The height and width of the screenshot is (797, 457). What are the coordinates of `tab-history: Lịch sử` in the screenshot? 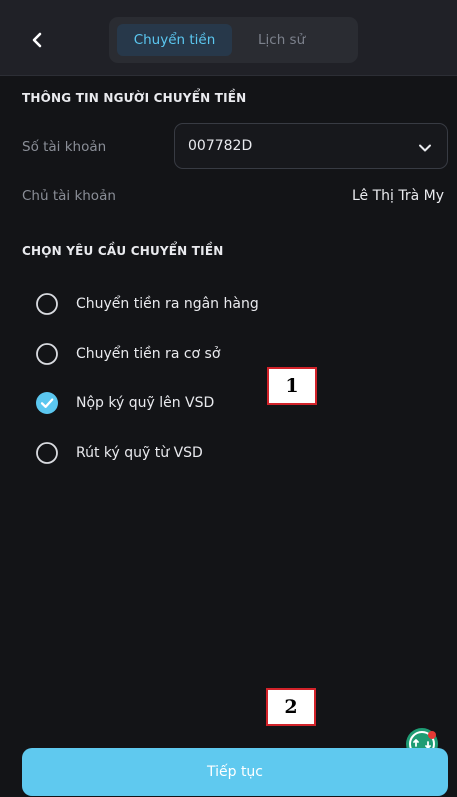 It's located at (281, 40).